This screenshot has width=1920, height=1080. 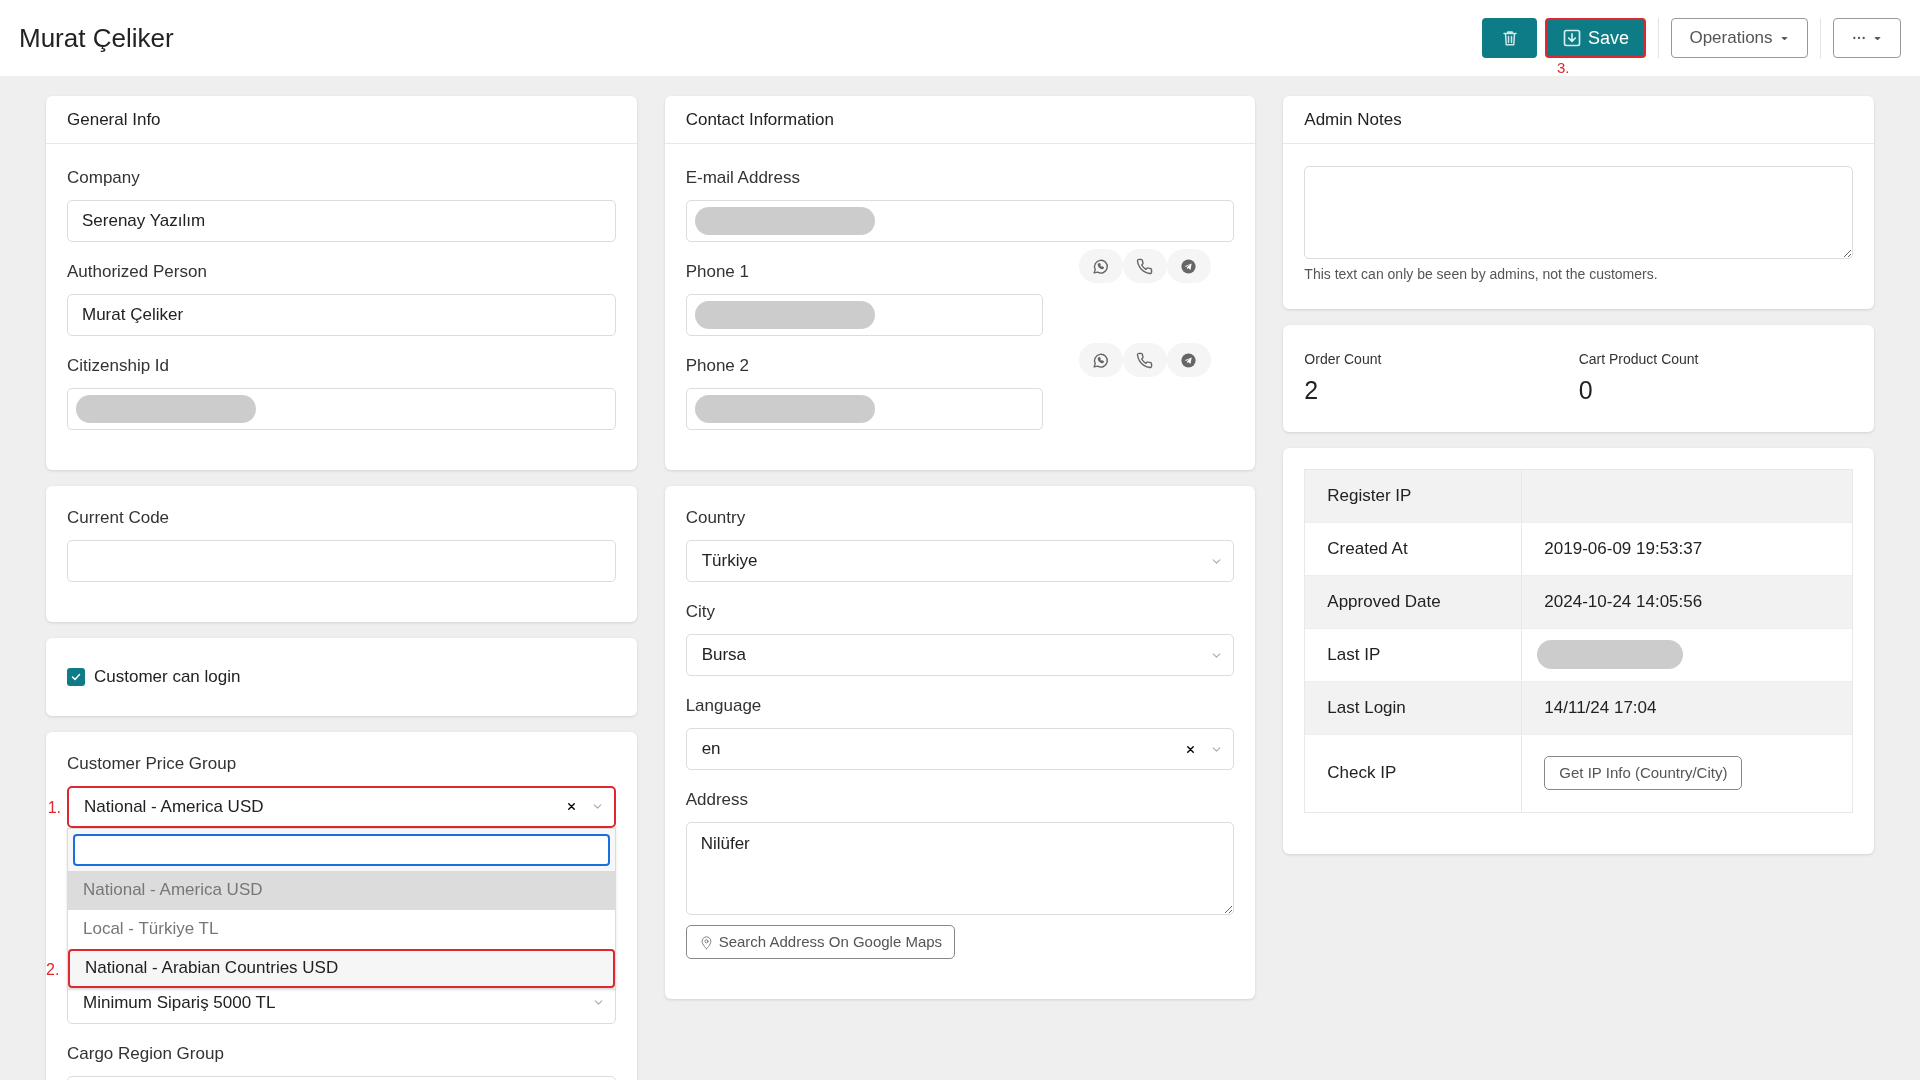 I want to click on table-cell: Register IP, so click(x=1414, y=495).